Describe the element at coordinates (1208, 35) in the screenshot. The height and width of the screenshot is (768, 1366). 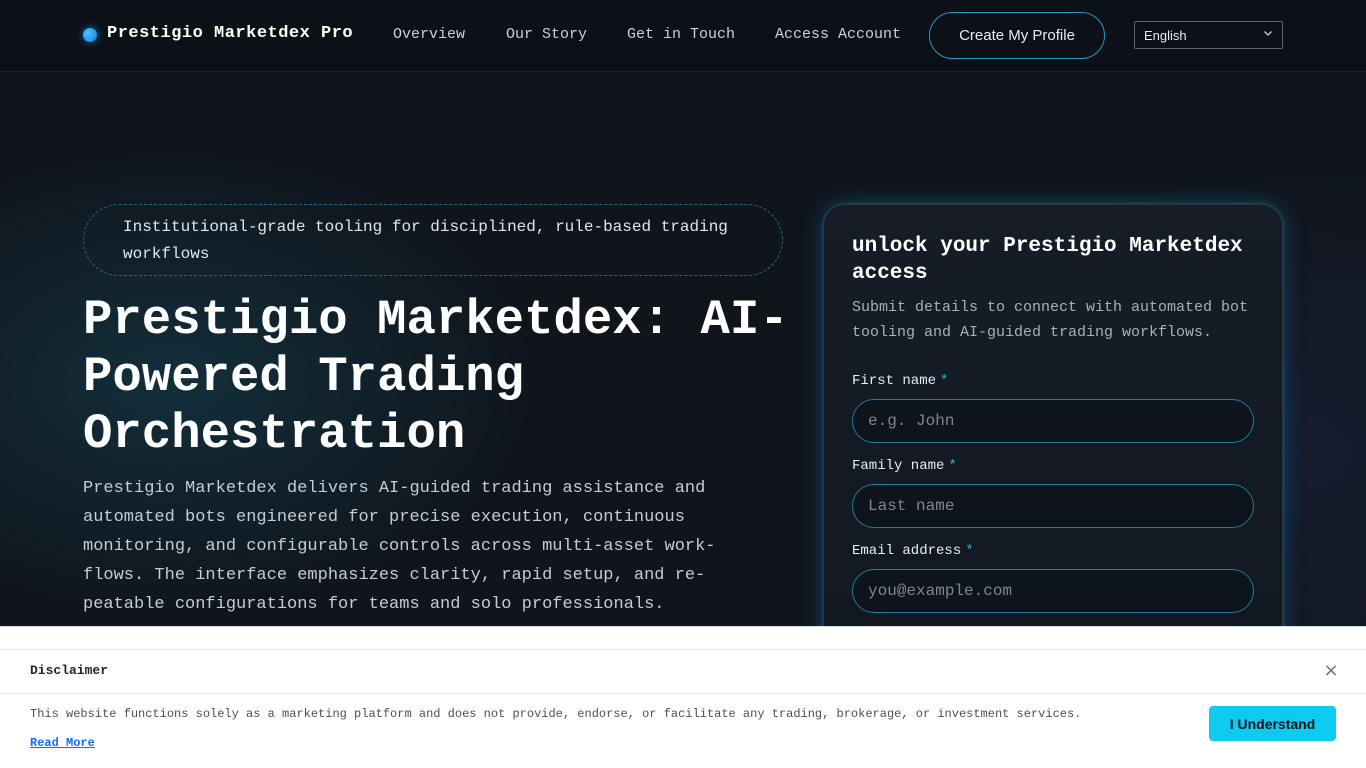
I see `language-select: English` at that location.